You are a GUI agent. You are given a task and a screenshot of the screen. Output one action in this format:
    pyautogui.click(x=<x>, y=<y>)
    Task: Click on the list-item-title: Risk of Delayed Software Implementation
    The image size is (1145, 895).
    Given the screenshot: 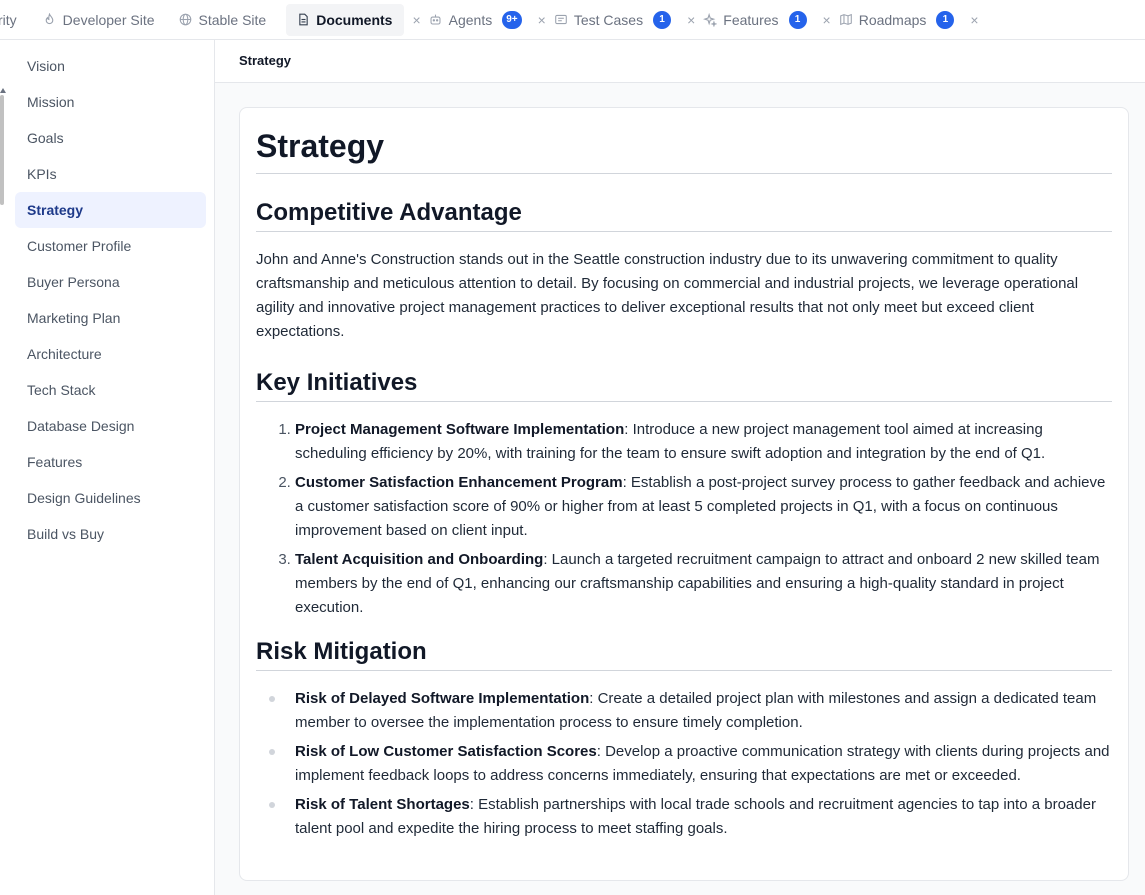 What is the action you would take?
    pyautogui.click(x=442, y=698)
    